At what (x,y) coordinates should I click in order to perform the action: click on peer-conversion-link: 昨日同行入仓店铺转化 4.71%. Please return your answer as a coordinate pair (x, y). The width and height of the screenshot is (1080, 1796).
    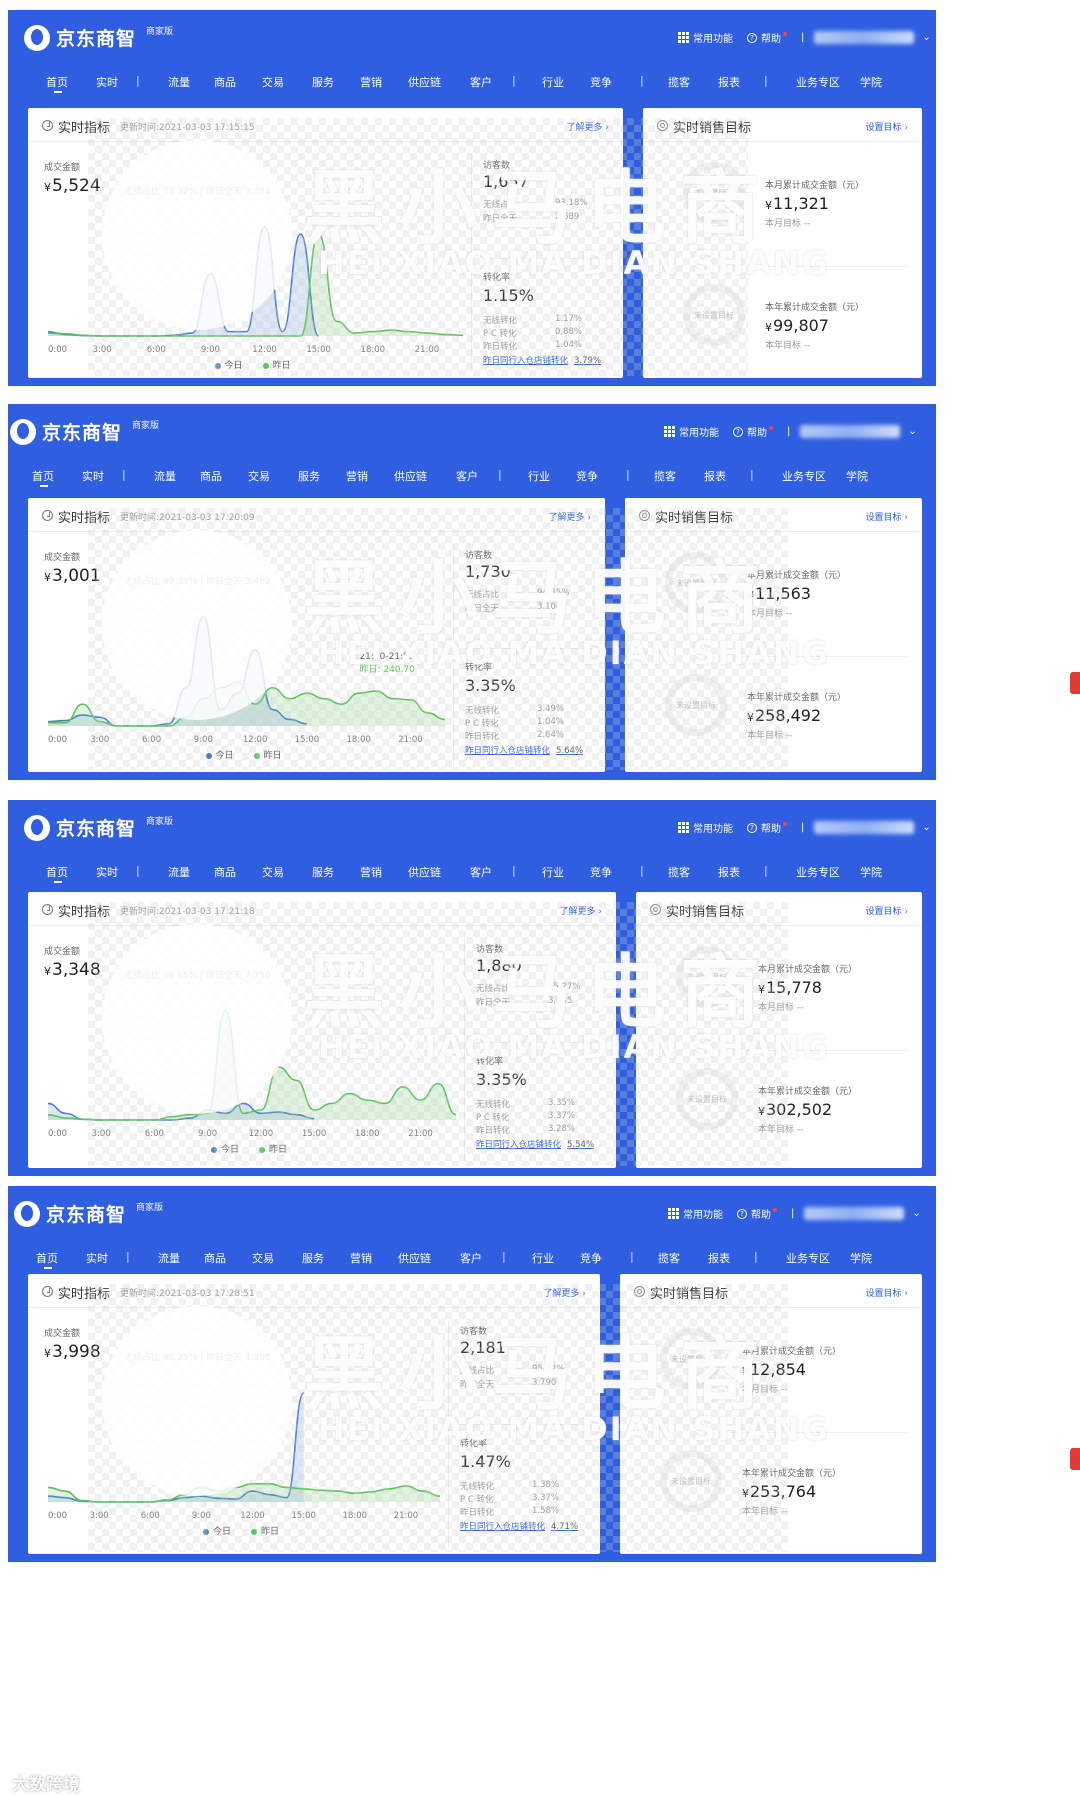
    Looking at the image, I should click on (519, 1526).